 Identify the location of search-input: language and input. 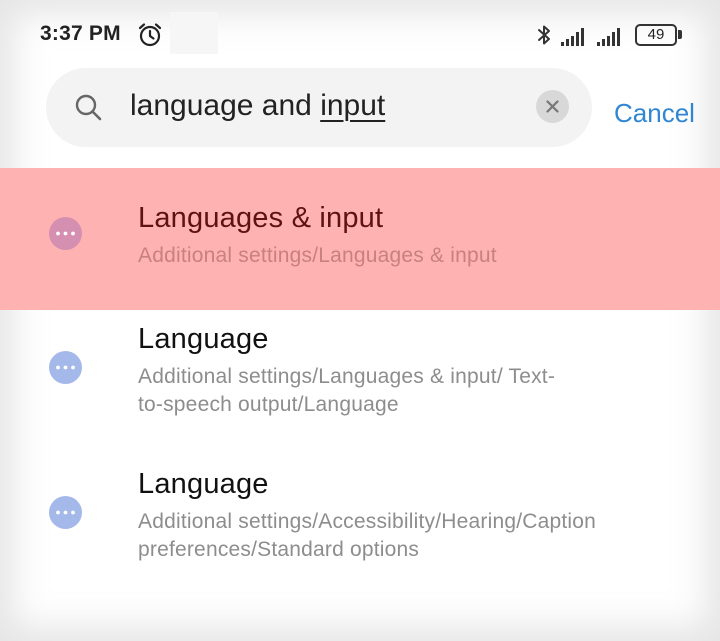
(257, 106).